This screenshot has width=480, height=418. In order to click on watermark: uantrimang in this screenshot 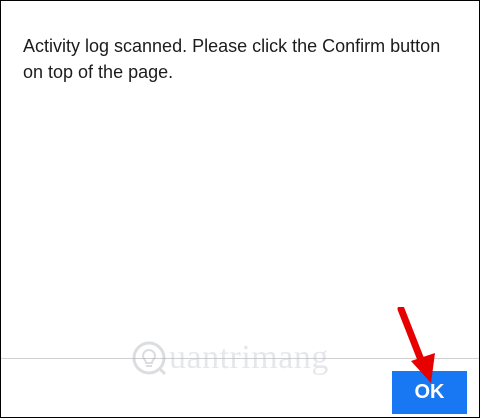, I will do `click(230, 358)`.